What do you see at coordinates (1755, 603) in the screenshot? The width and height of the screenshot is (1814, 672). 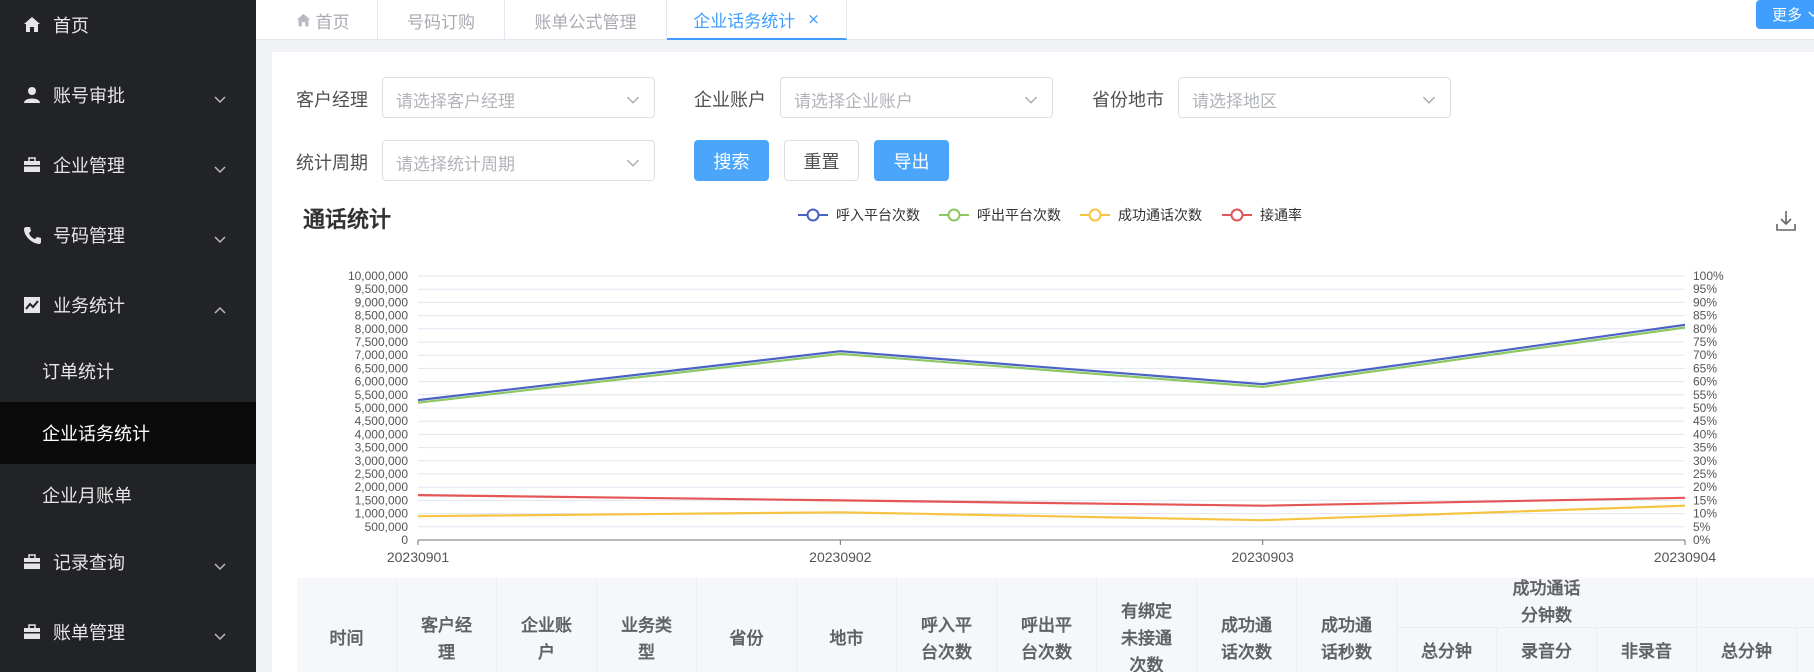 I see `header-group-cell: 计` at bounding box center [1755, 603].